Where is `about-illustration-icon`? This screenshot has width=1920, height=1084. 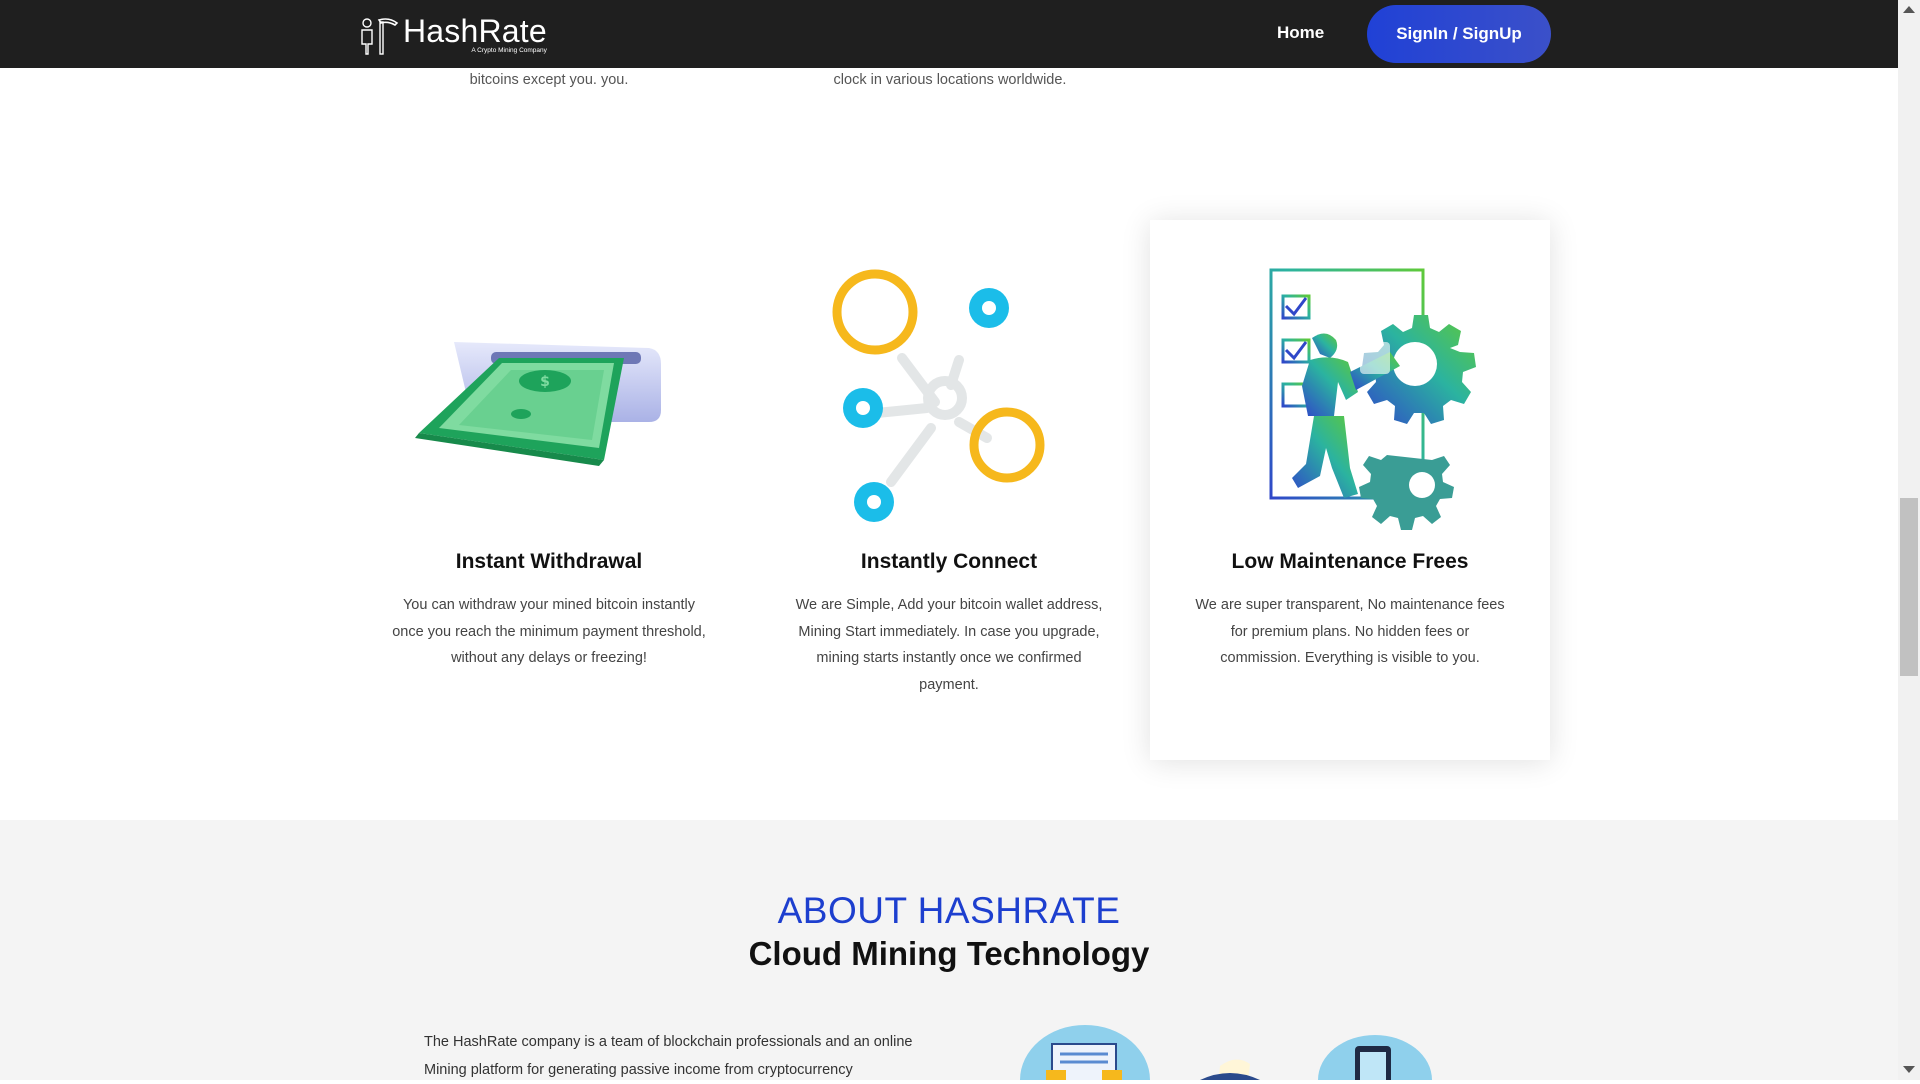
about-illustration-icon is located at coordinates (1226, 1052).